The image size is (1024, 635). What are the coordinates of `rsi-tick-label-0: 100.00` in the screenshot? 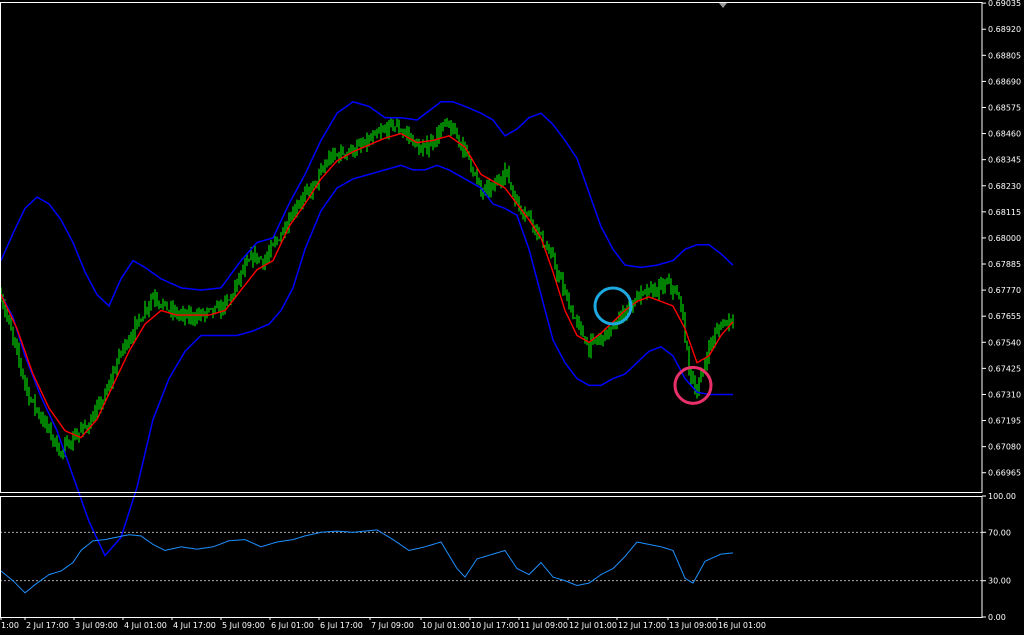 It's located at (1002, 496).